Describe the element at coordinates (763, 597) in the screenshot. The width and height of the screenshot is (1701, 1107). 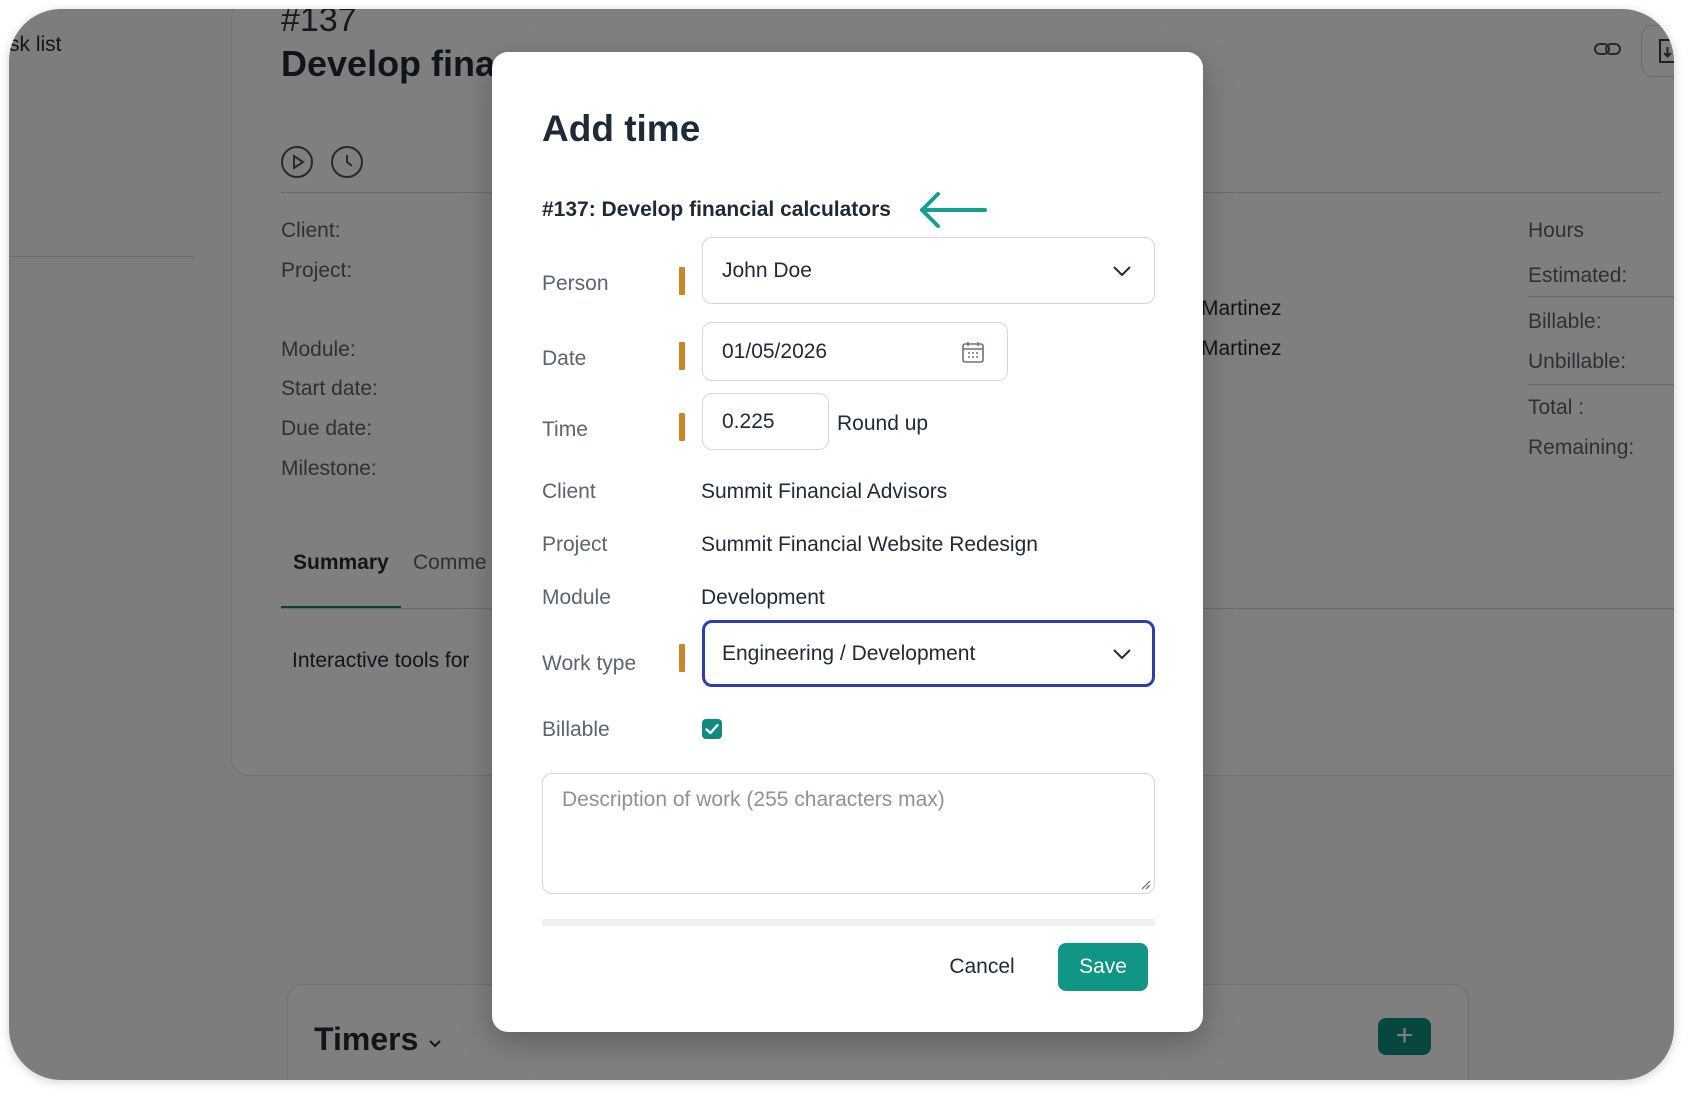
I see `module-value: Development` at that location.